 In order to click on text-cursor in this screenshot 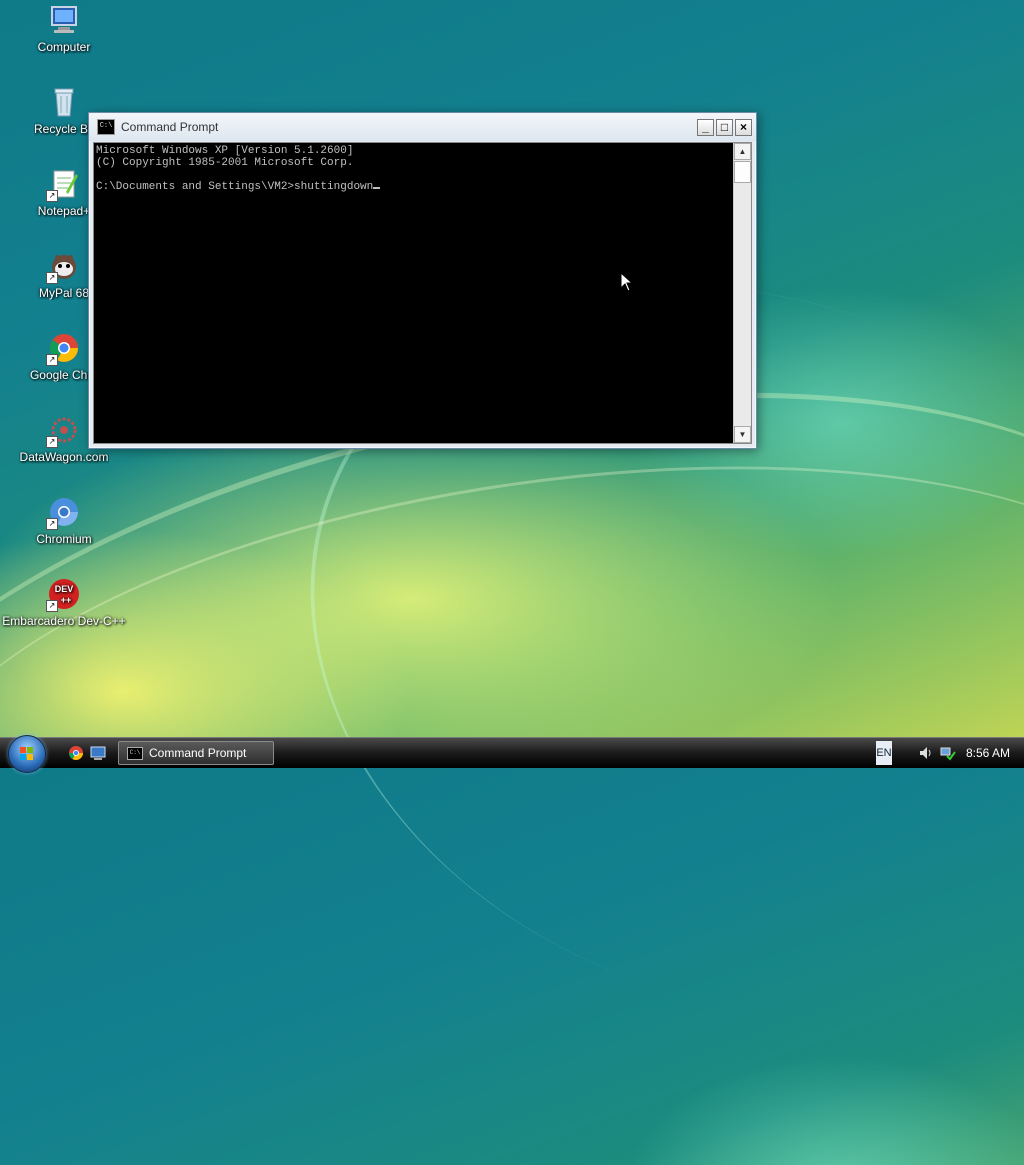, I will do `click(377, 188)`.